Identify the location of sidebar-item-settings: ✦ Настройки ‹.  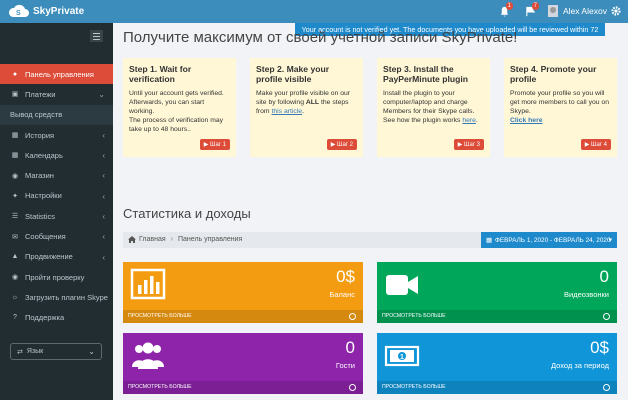
(56, 196).